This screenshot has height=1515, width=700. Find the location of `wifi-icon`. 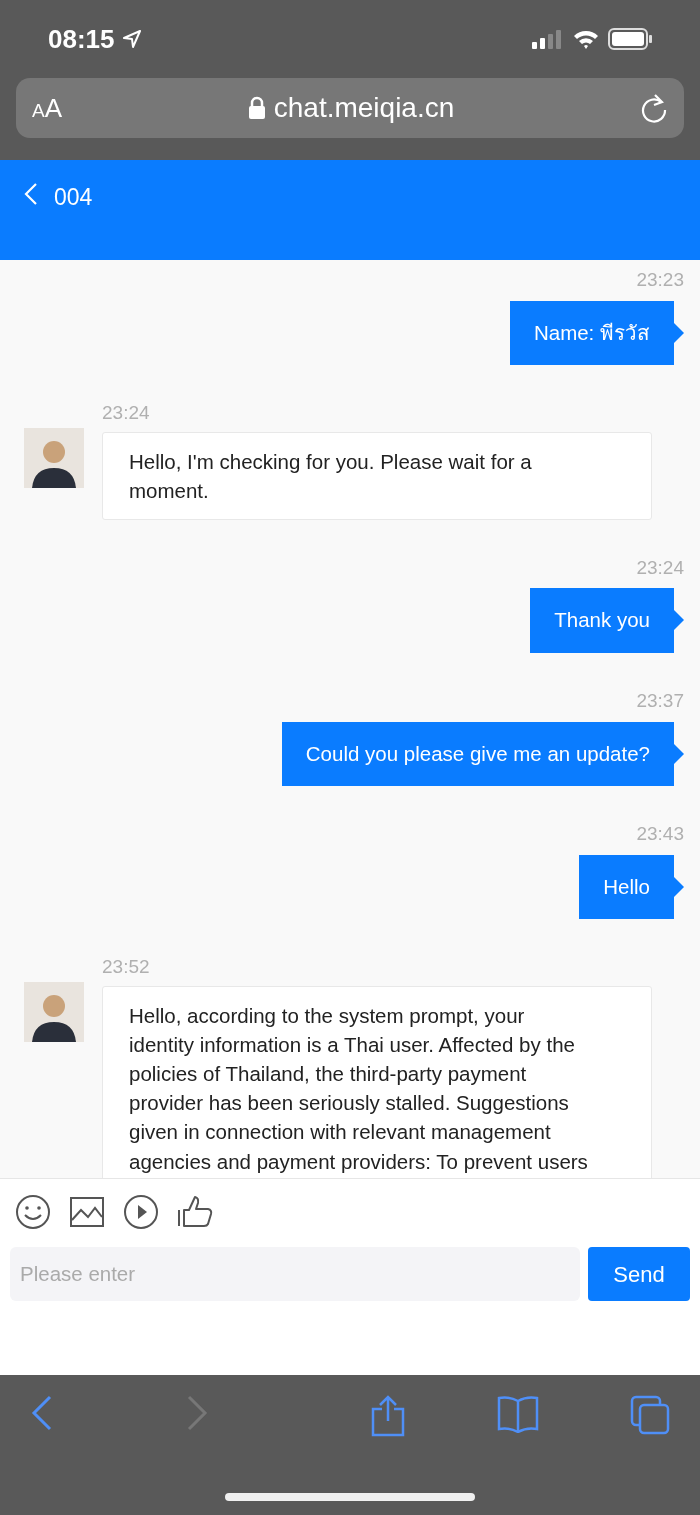

wifi-icon is located at coordinates (586, 39).